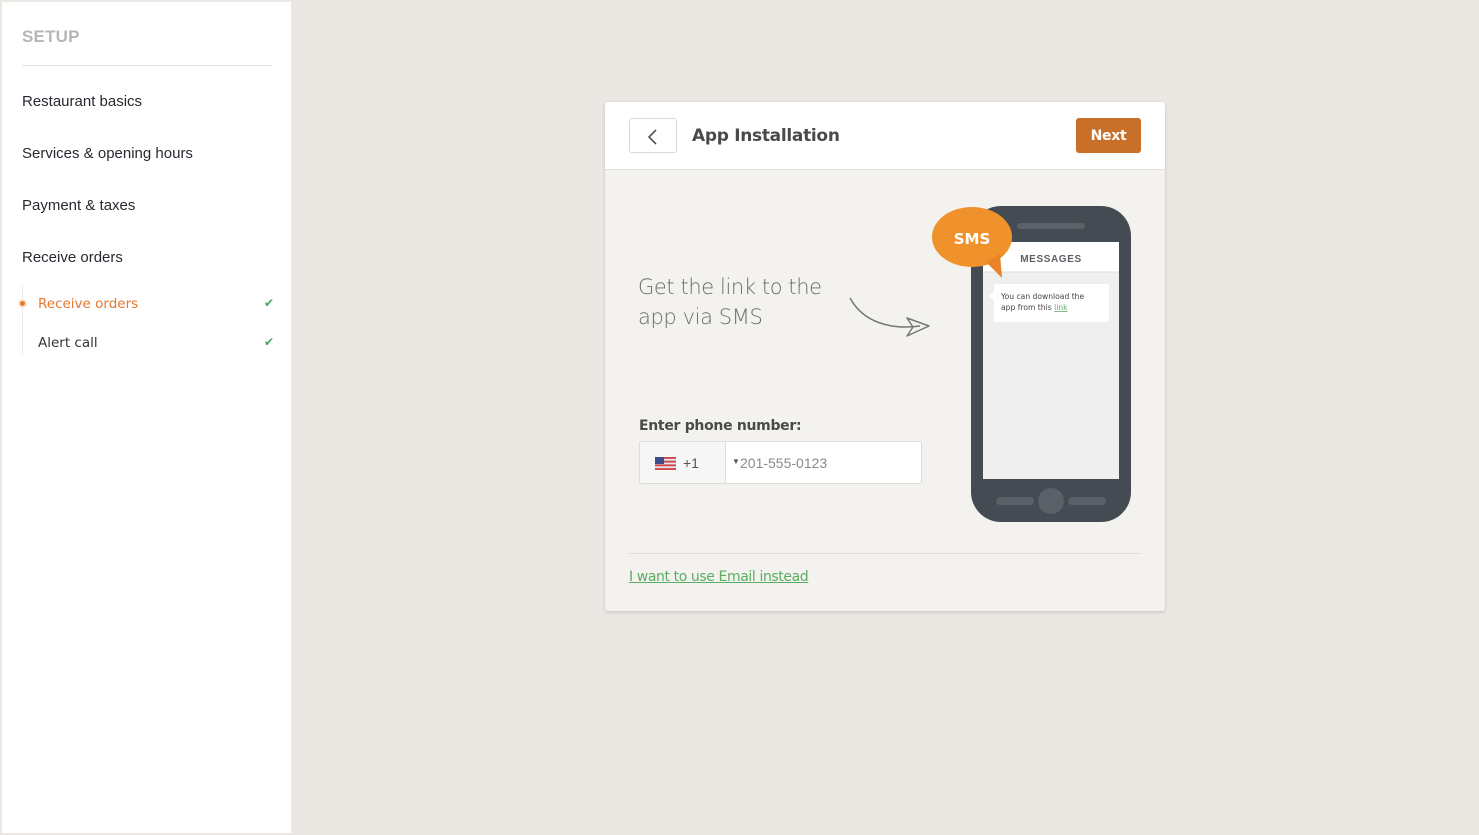  I want to click on screen-header-label: MESSAGES, so click(1050, 259).